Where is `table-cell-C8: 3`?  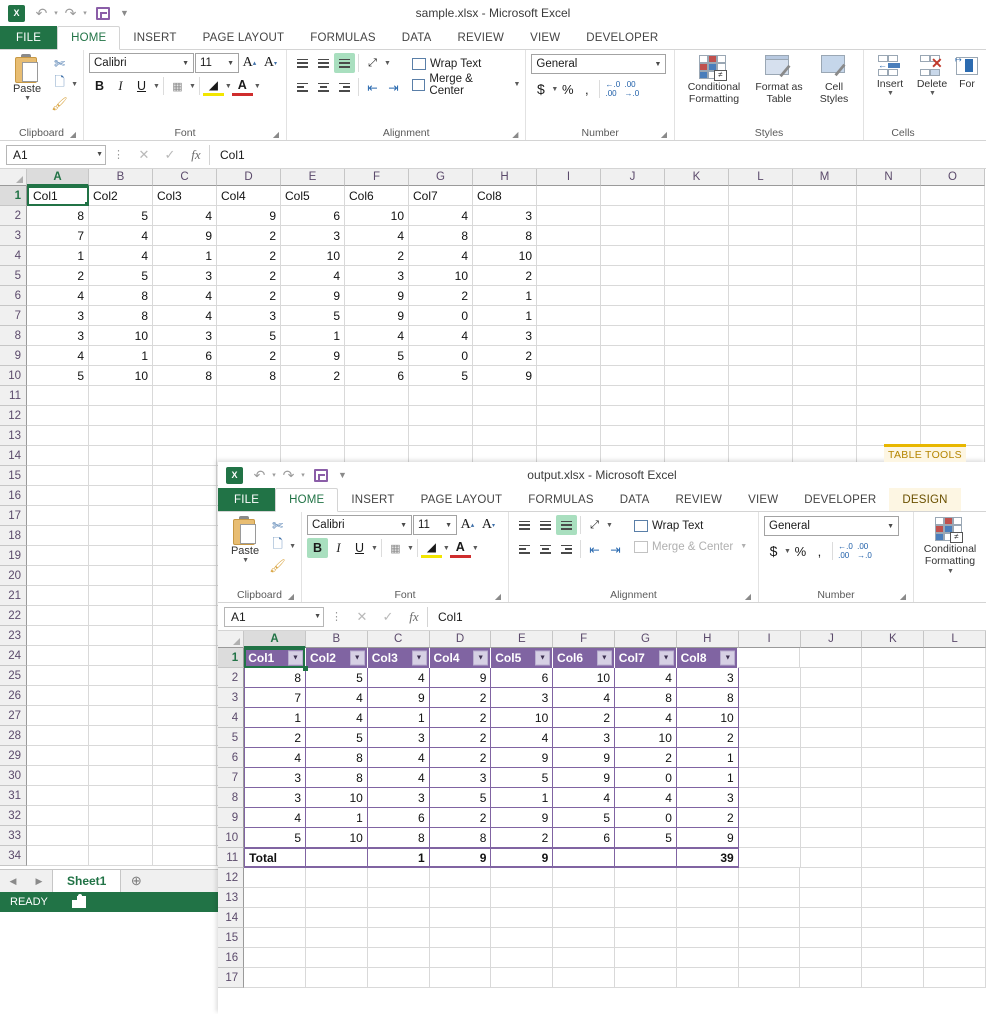 table-cell-C8: 3 is located at coordinates (398, 798).